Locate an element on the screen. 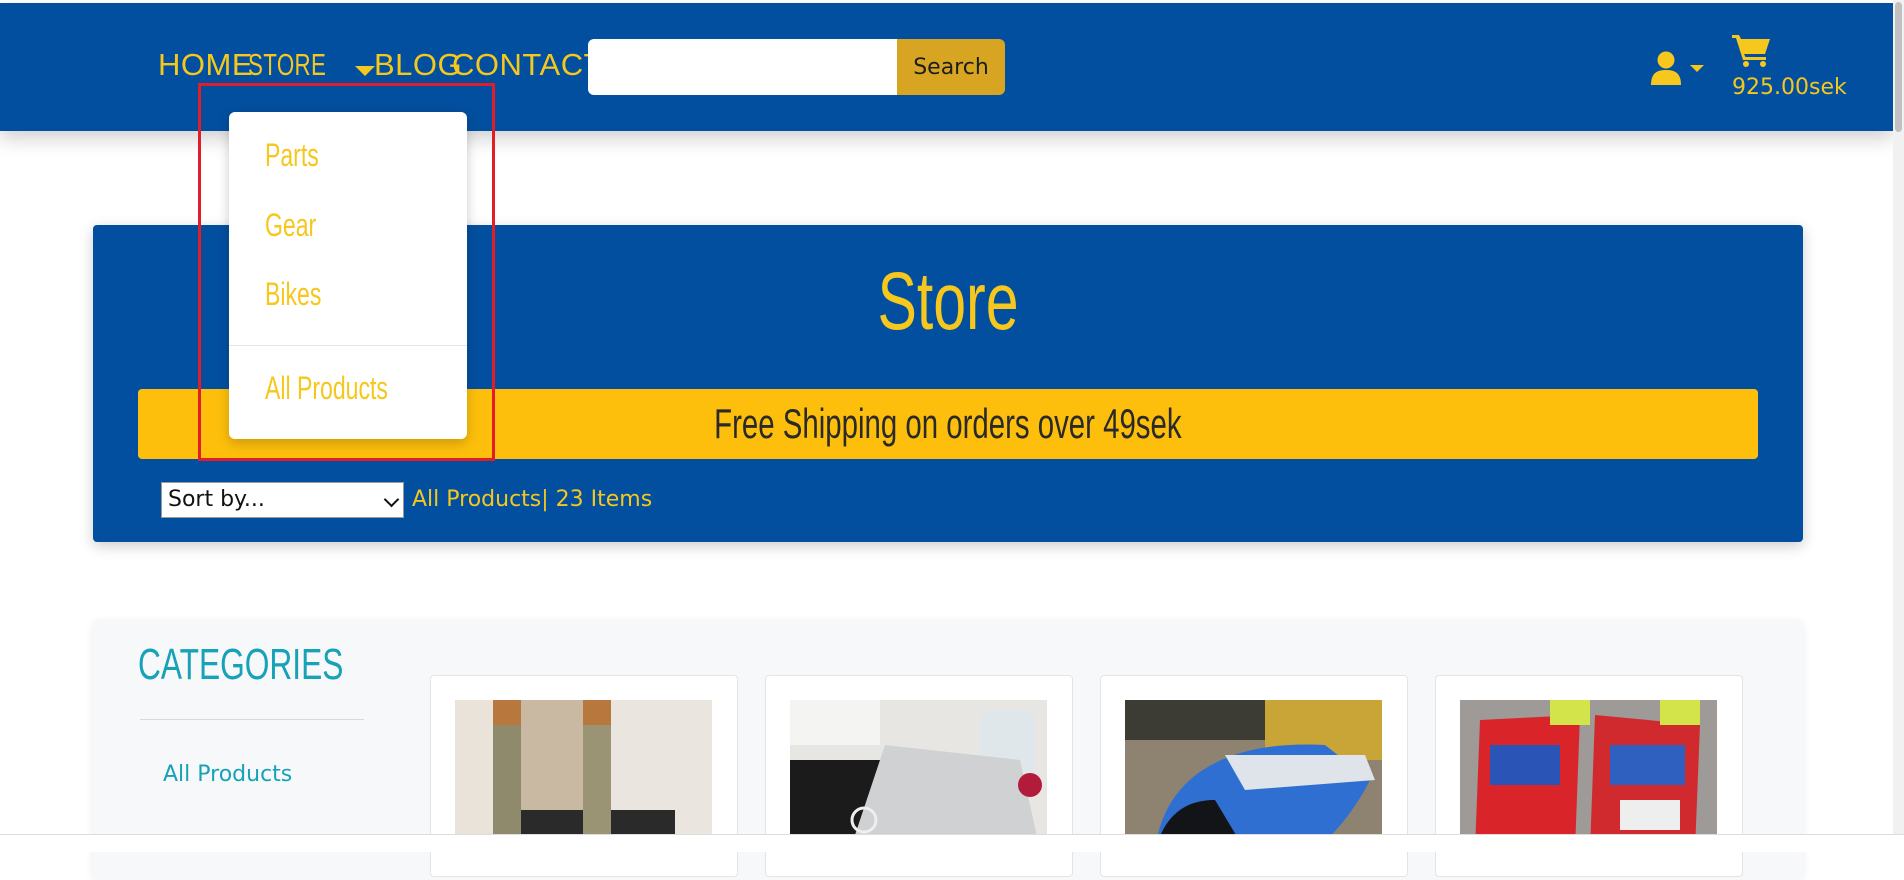 The height and width of the screenshot is (880, 1904). nav-contact: CONTACT is located at coordinates (527, 65).